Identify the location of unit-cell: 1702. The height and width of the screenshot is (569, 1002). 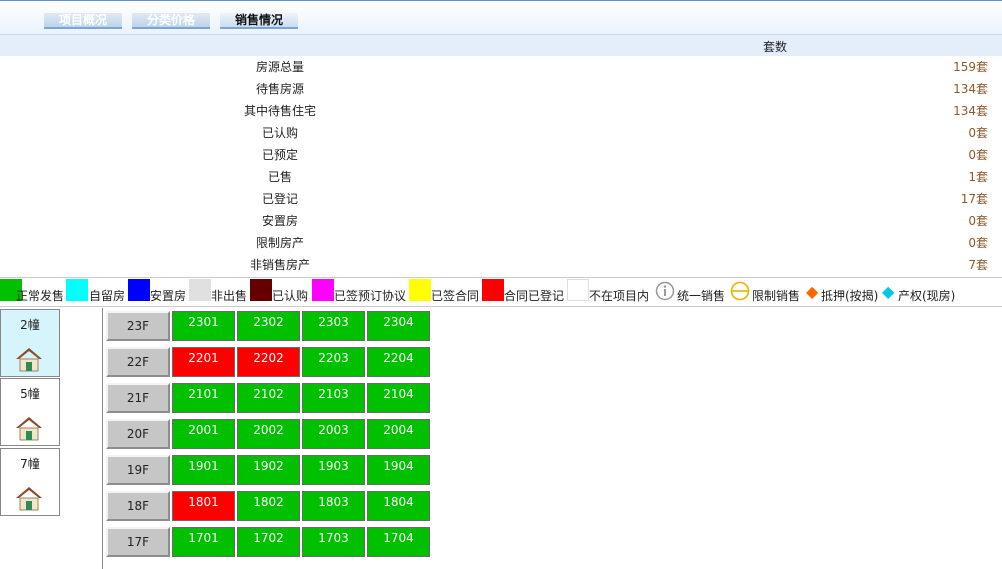
(268, 542).